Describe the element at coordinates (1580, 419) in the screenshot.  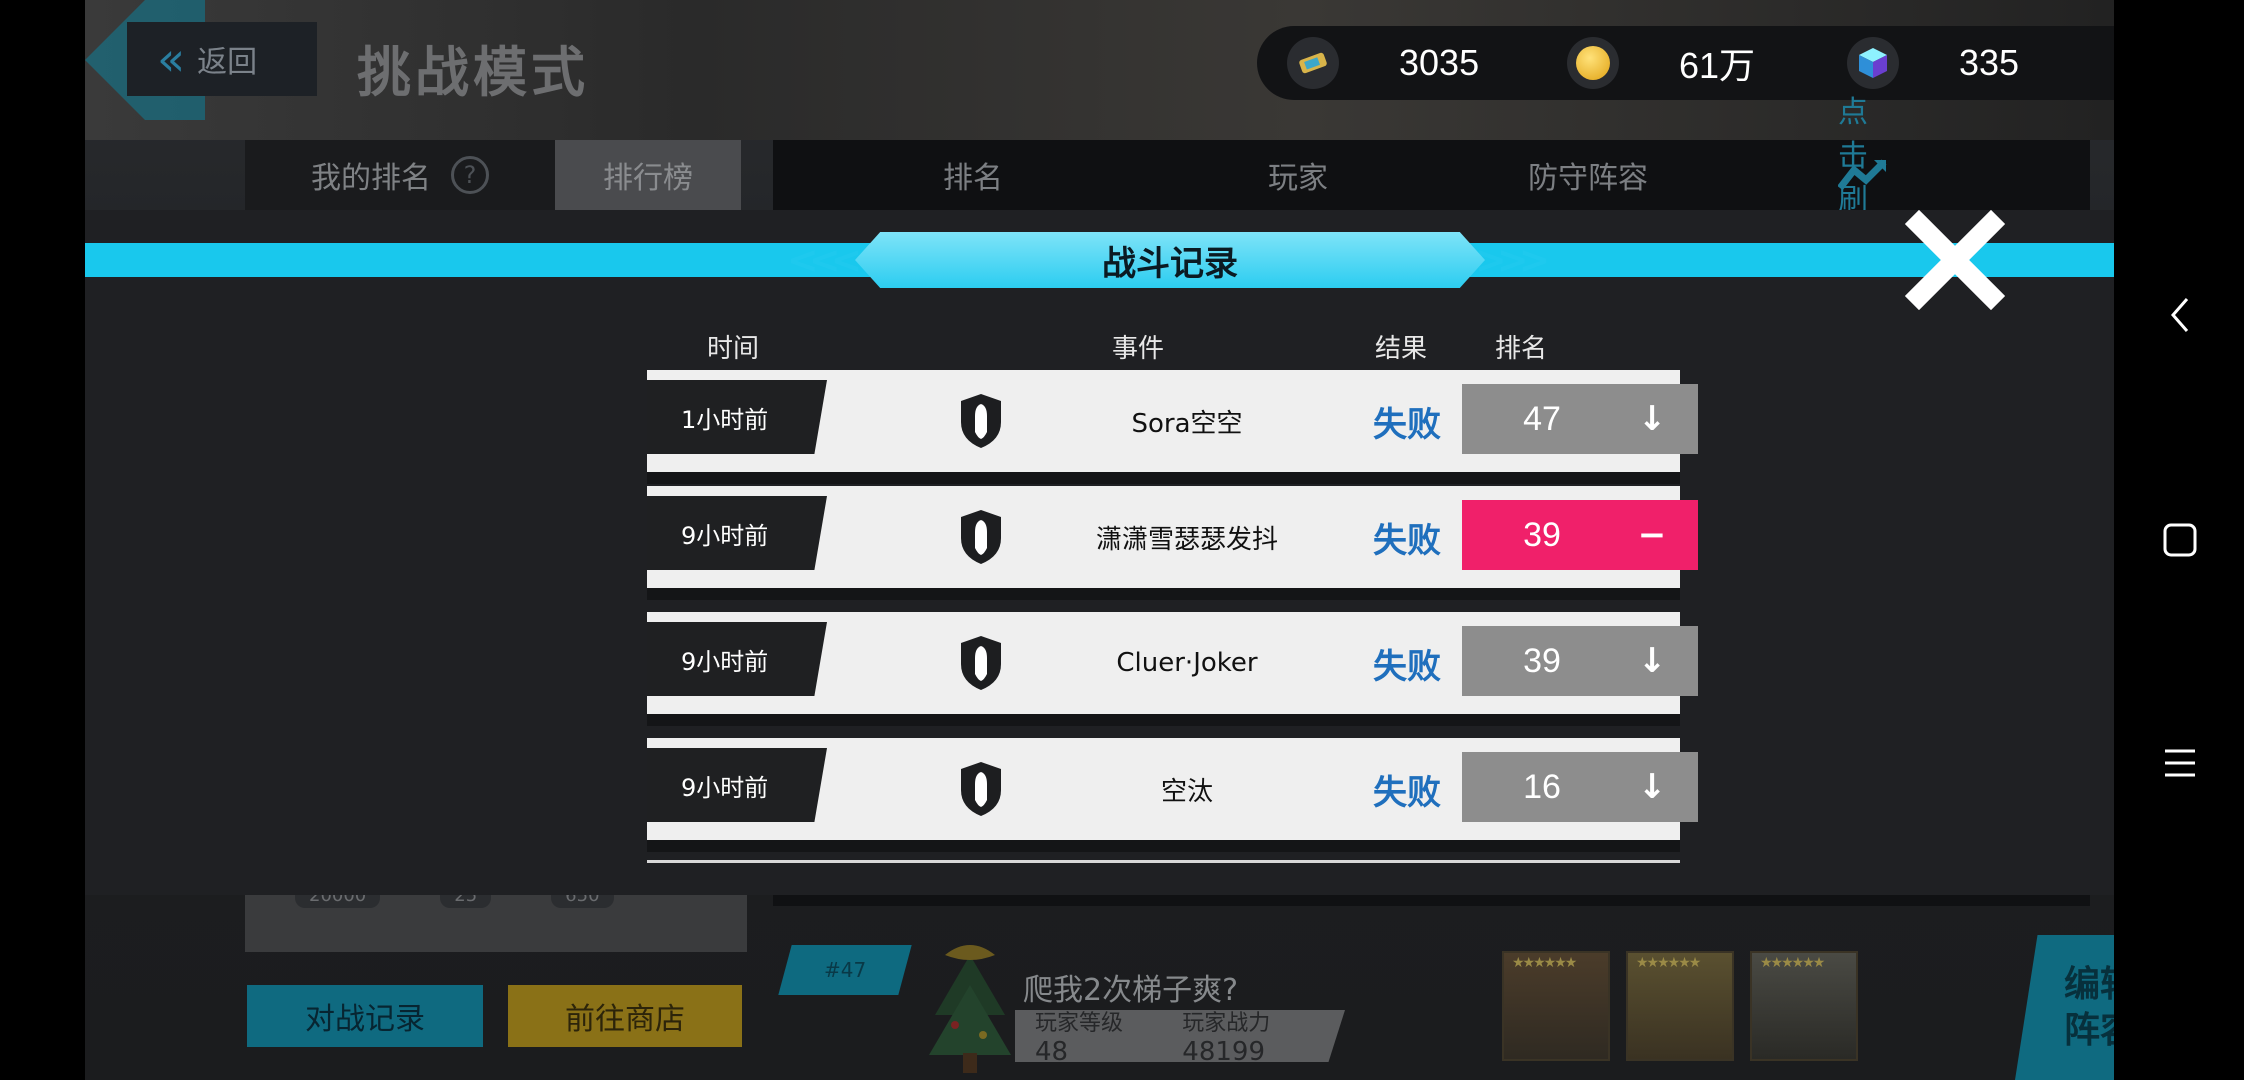
I see `record-rank-box: 47 ↓` at that location.